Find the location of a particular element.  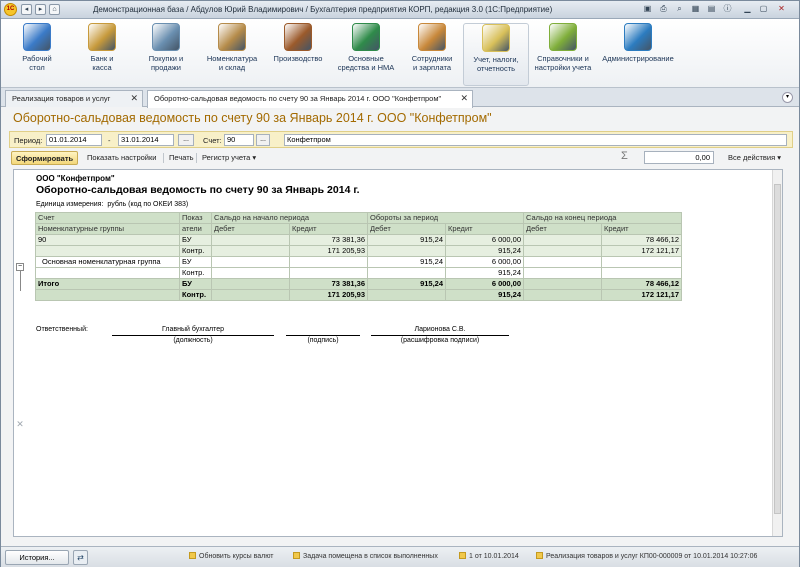

forward-icon: ▸ is located at coordinates (40, 9).